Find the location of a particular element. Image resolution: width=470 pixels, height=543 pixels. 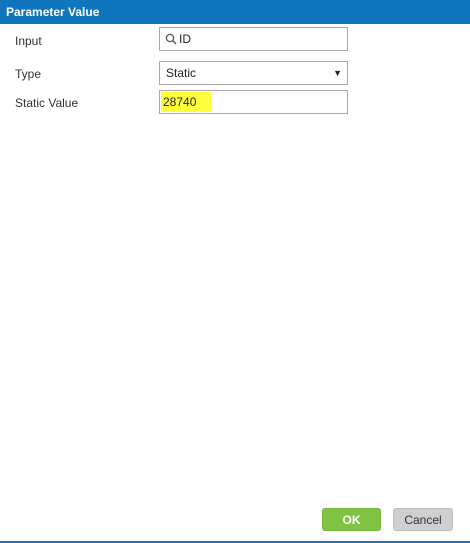

cancel-button: Cancel is located at coordinates (423, 519).